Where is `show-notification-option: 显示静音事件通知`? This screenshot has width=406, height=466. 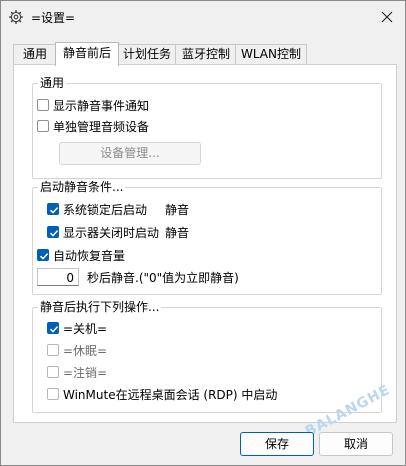
show-notification-option: 显示静音事件通知 is located at coordinates (93, 105).